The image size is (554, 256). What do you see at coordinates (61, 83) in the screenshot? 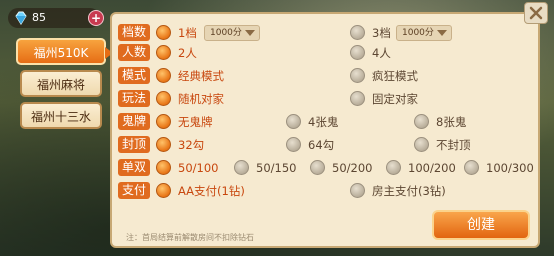
I see `tab-fuzhou-mahjong: 福州麻将` at bounding box center [61, 83].